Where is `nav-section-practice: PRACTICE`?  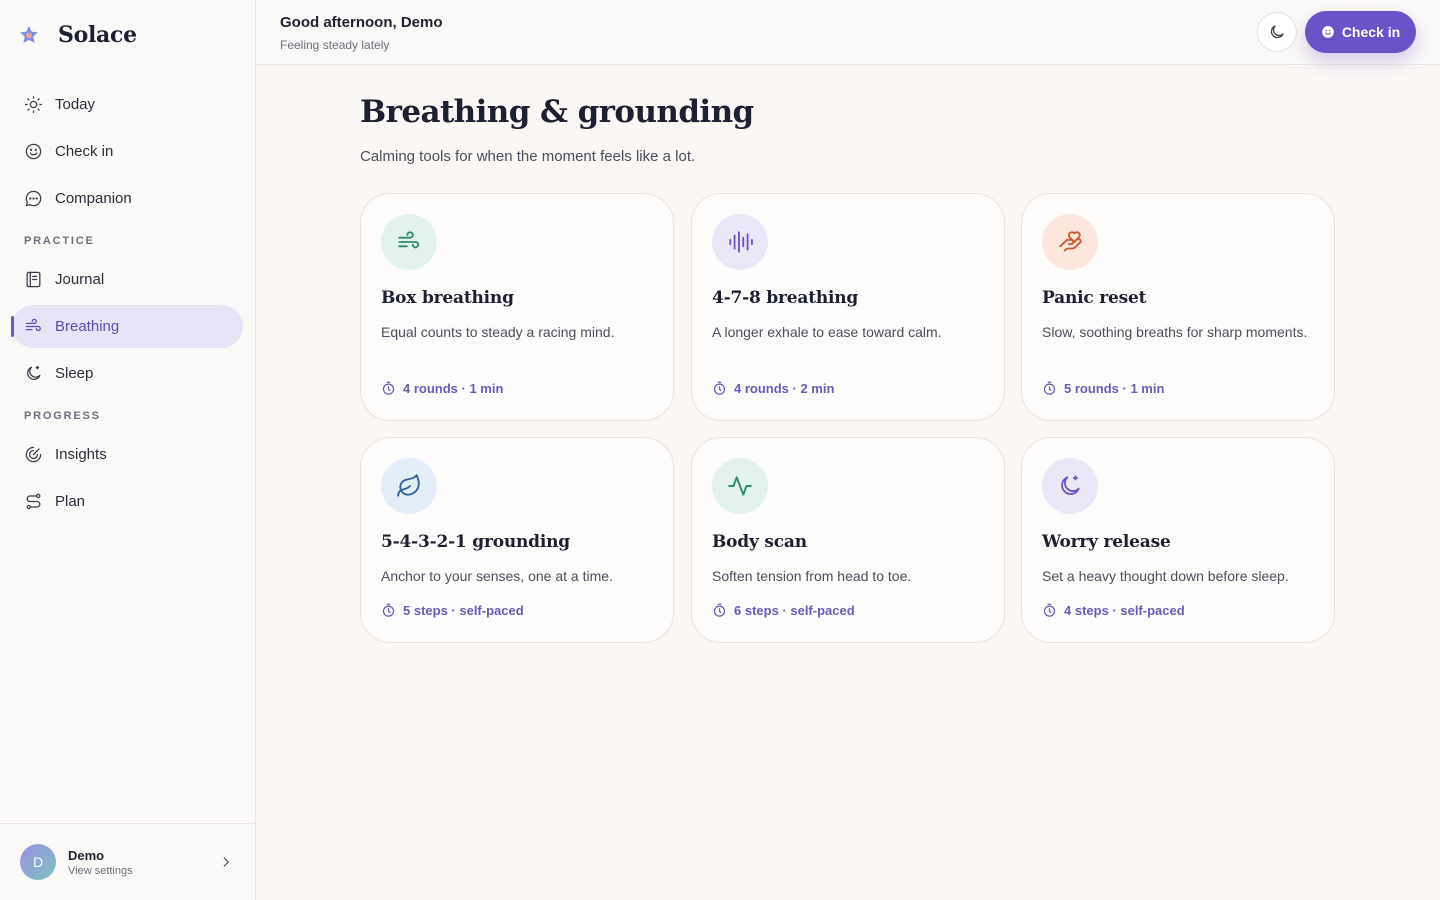
nav-section-practice: PRACTICE is located at coordinates (59, 241).